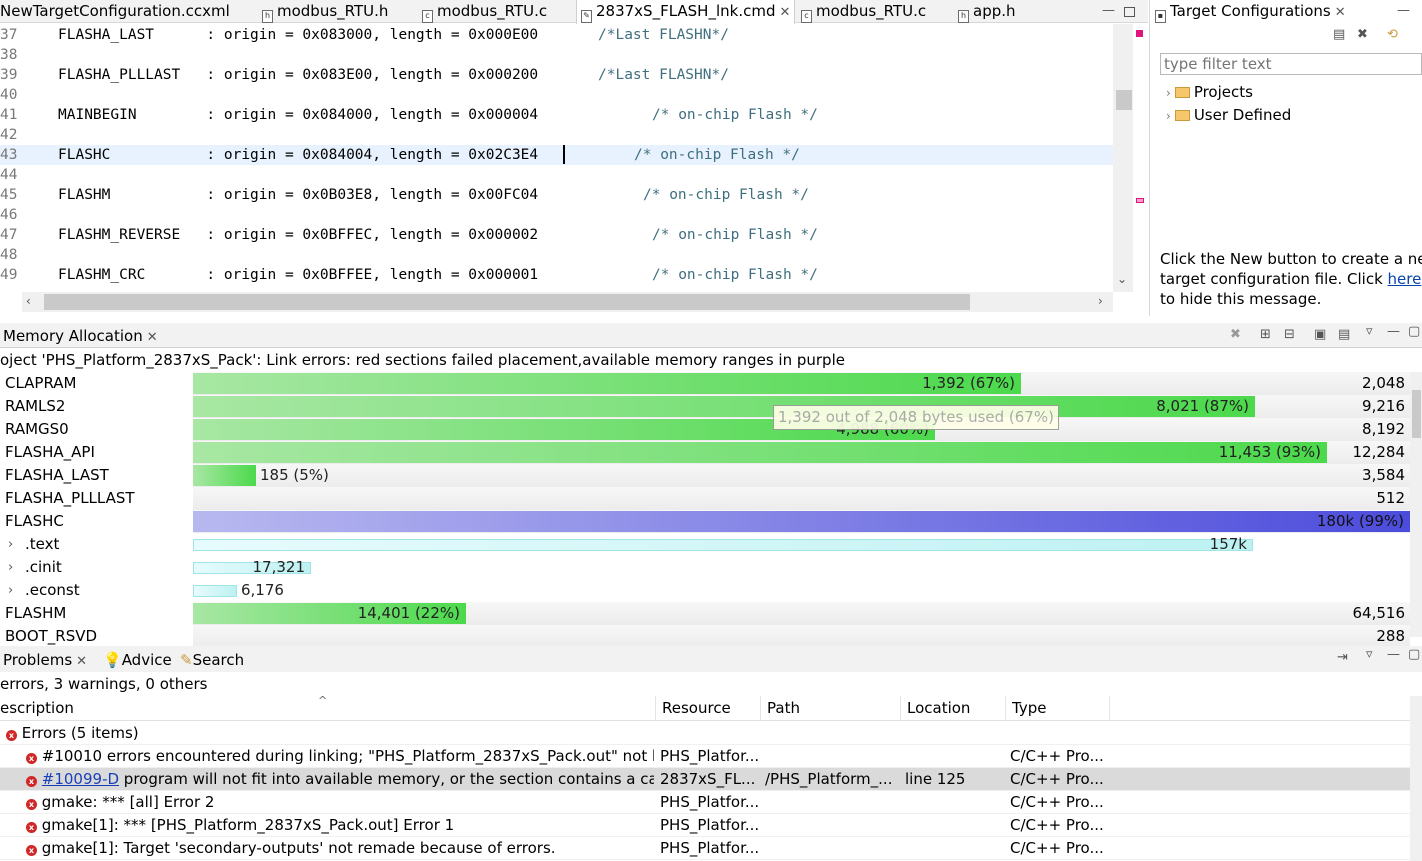 The height and width of the screenshot is (861, 1422). Describe the element at coordinates (1182, 92) in the screenshot. I see `folder-icon` at that location.